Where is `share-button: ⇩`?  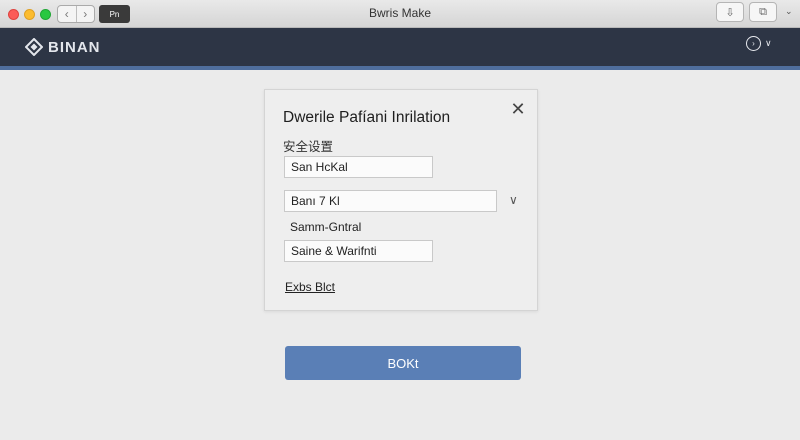
share-button: ⇩ is located at coordinates (730, 12).